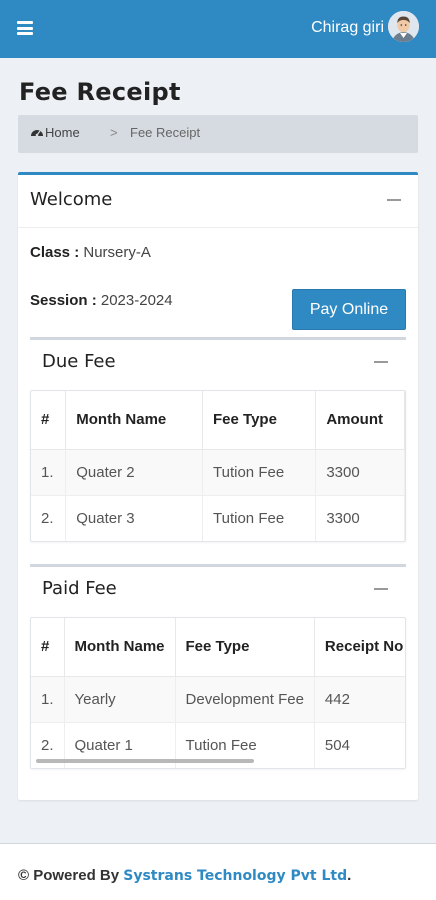 This screenshot has width=436, height=900. What do you see at coordinates (79, 588) in the screenshot?
I see `paid-fee-title: Paid Fee` at bounding box center [79, 588].